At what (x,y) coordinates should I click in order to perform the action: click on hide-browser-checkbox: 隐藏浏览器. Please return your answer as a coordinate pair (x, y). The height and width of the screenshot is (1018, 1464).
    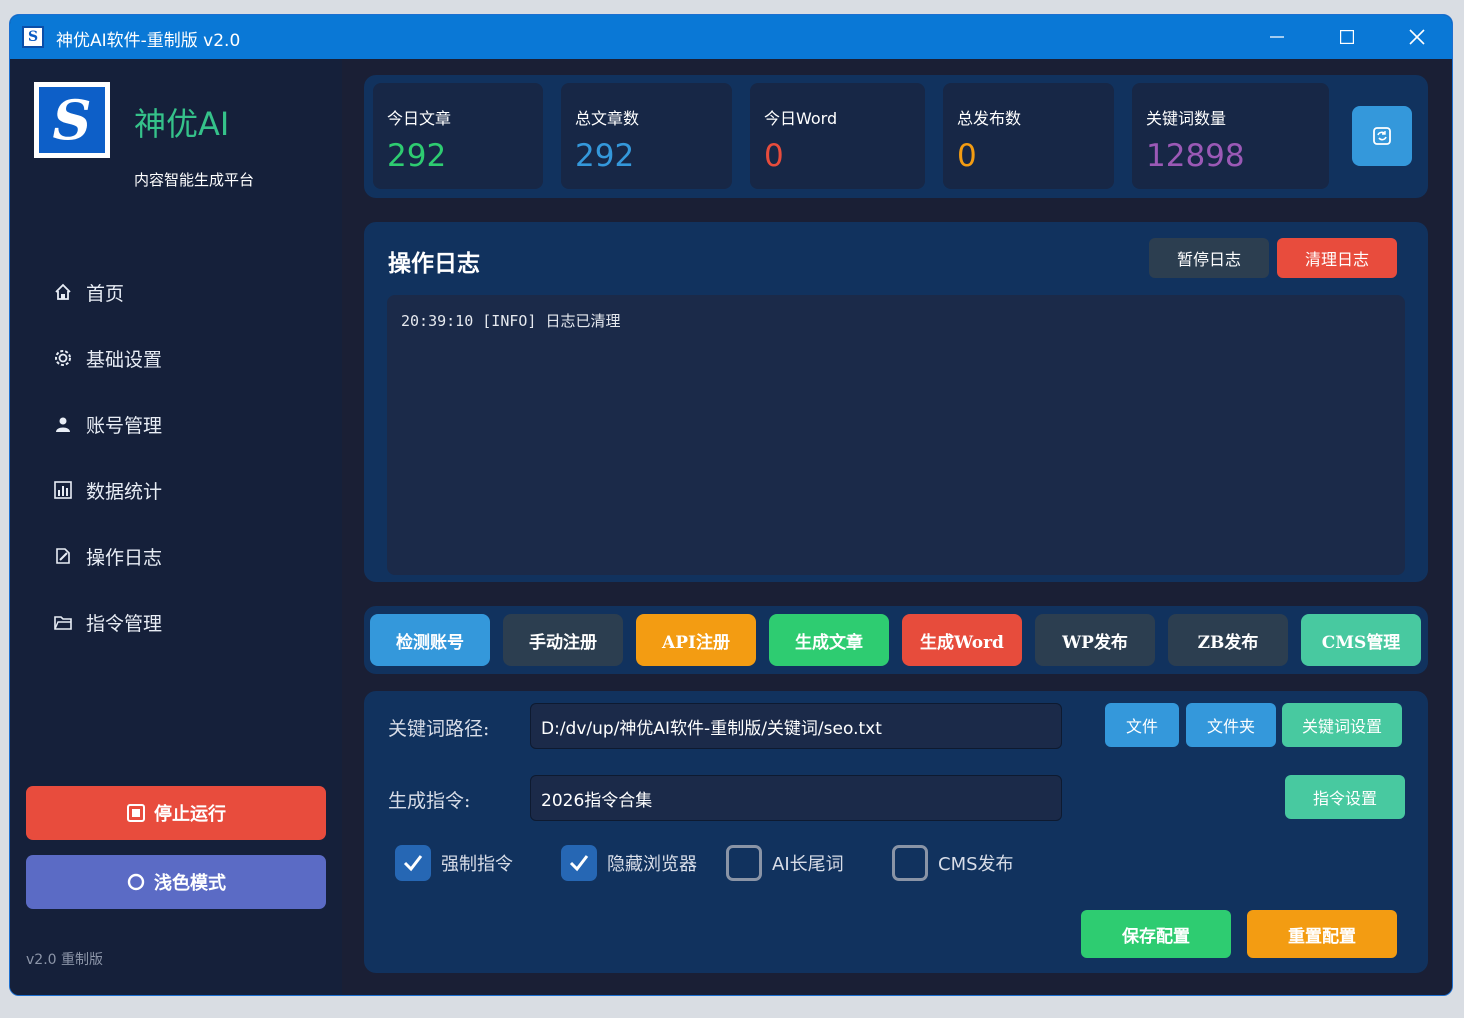
    Looking at the image, I should click on (629, 863).